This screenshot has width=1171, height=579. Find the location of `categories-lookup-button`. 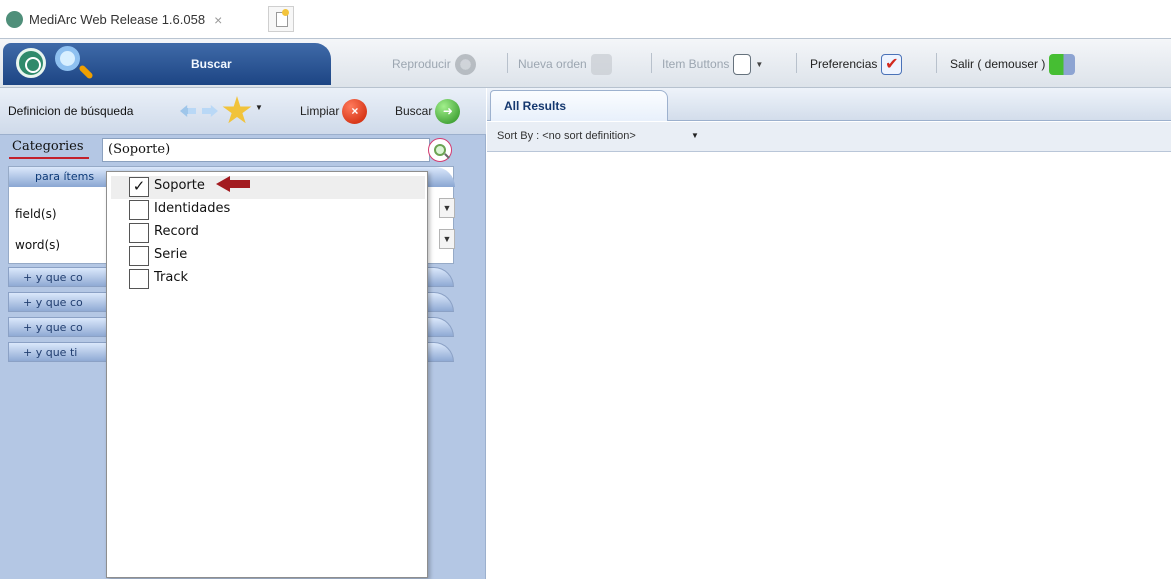

categories-lookup-button is located at coordinates (440, 150).